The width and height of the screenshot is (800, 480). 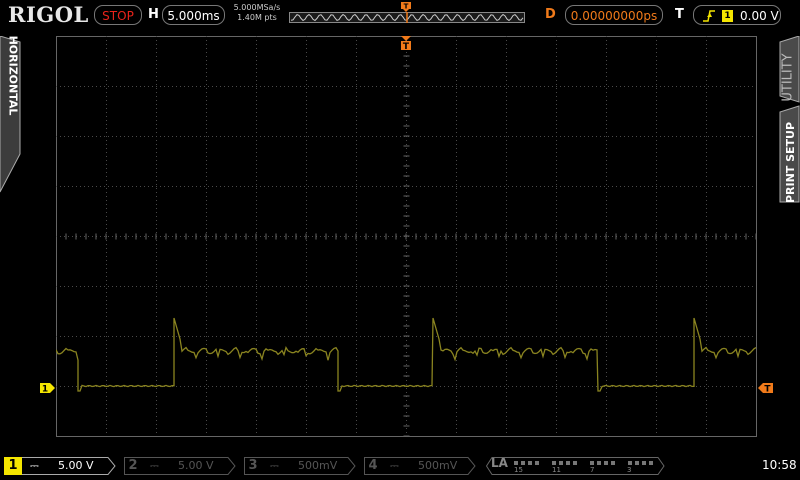 I want to click on brand-logo: RIGOL, so click(x=48, y=14).